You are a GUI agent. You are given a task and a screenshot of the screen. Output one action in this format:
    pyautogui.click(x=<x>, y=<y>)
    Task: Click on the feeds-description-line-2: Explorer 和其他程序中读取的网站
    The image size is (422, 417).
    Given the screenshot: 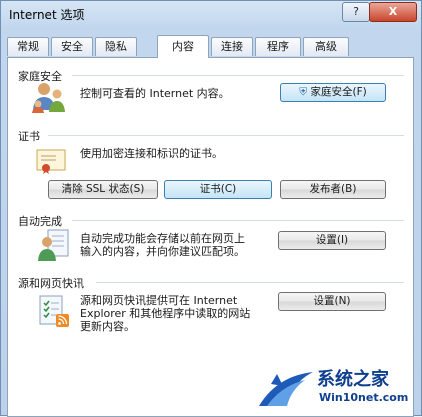 What is the action you would take?
    pyautogui.click(x=165, y=313)
    